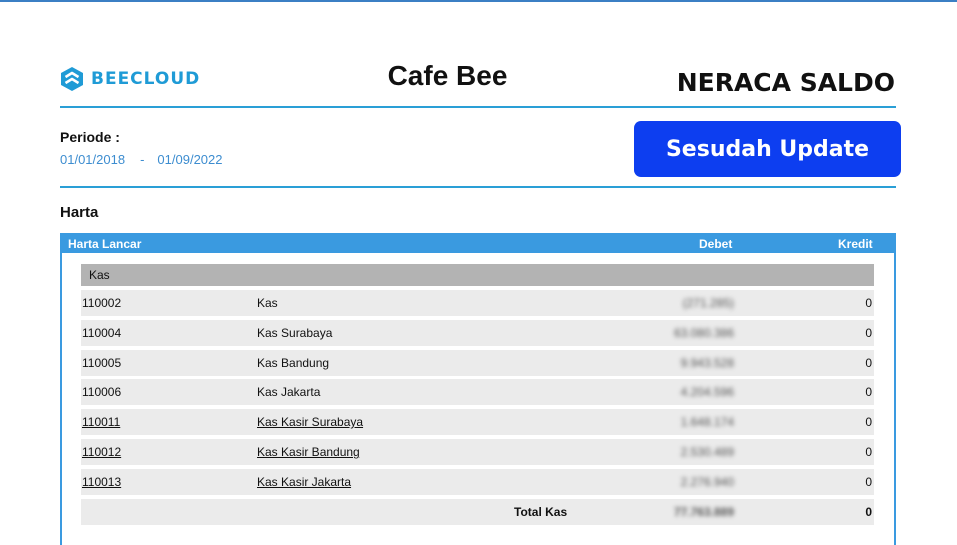  What do you see at coordinates (708, 303) in the screenshot?
I see `debet-value: (271.285)` at bounding box center [708, 303].